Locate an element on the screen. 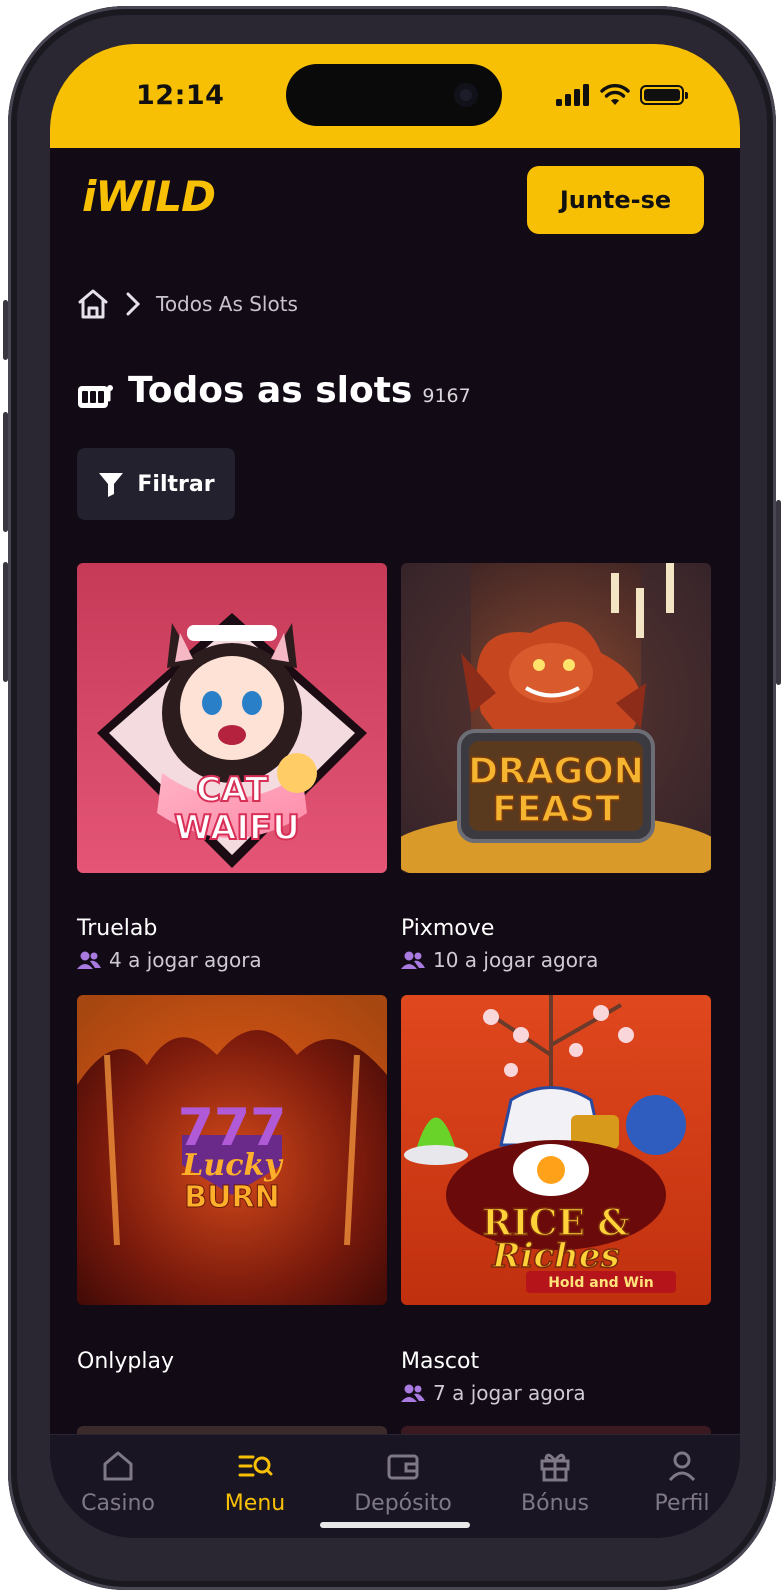  join-button: Junte-se is located at coordinates (615, 200).